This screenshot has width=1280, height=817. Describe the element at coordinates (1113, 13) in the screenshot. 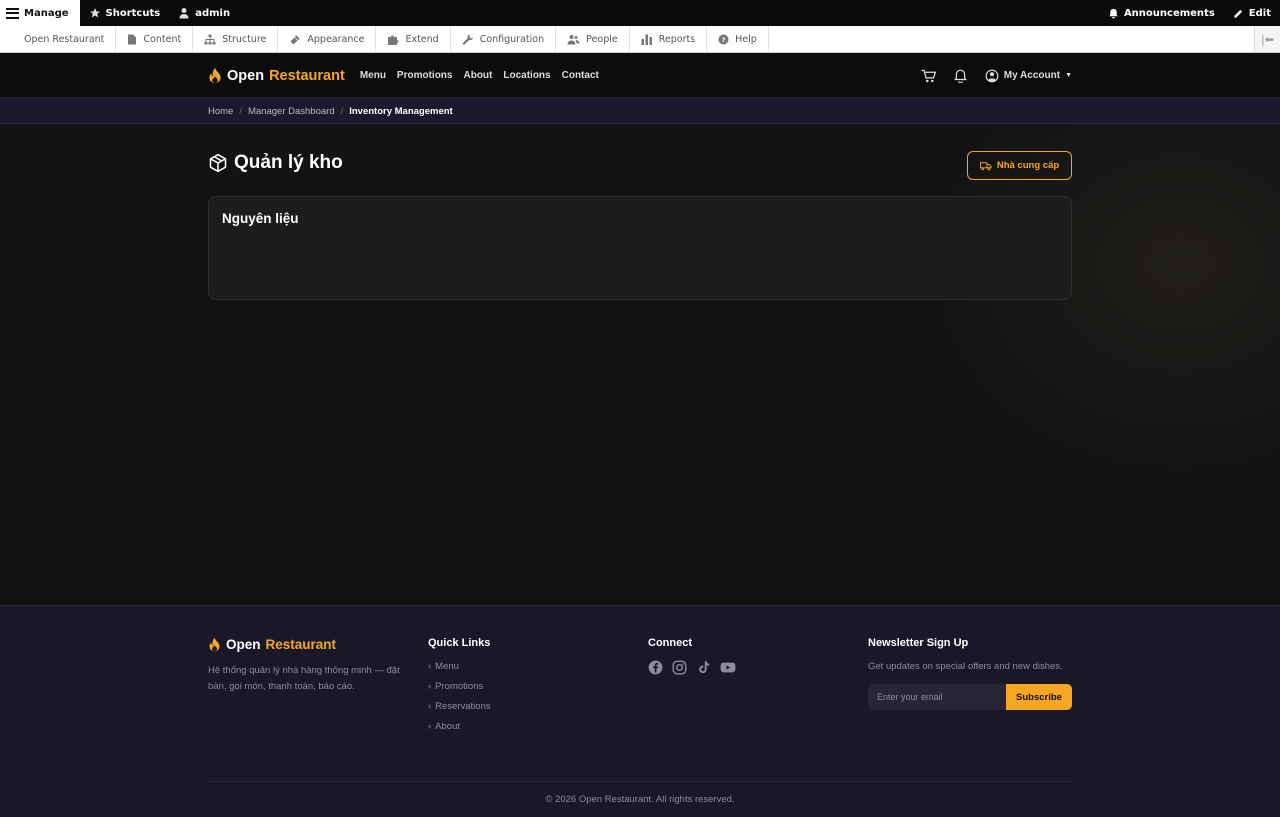

I see `bell-icon` at that location.